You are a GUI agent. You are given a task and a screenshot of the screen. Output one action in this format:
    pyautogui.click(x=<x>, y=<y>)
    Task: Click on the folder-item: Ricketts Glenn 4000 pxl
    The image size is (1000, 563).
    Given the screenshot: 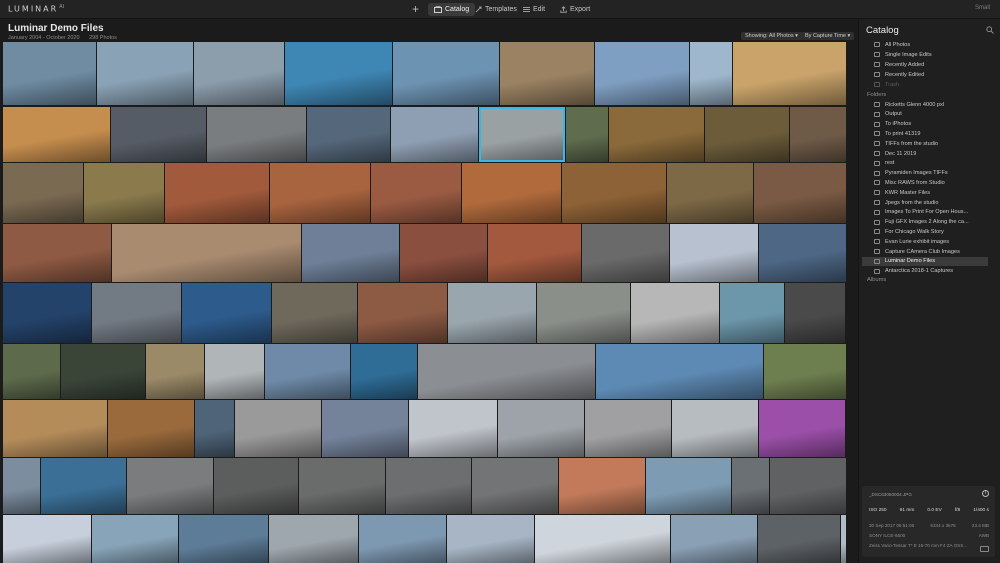 What is the action you would take?
    pyautogui.click(x=925, y=104)
    